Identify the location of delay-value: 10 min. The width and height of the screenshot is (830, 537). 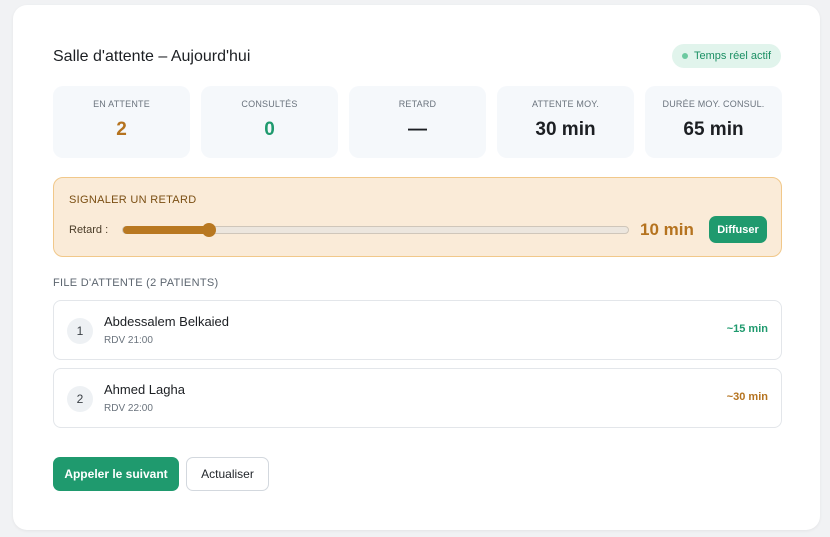
(667, 229).